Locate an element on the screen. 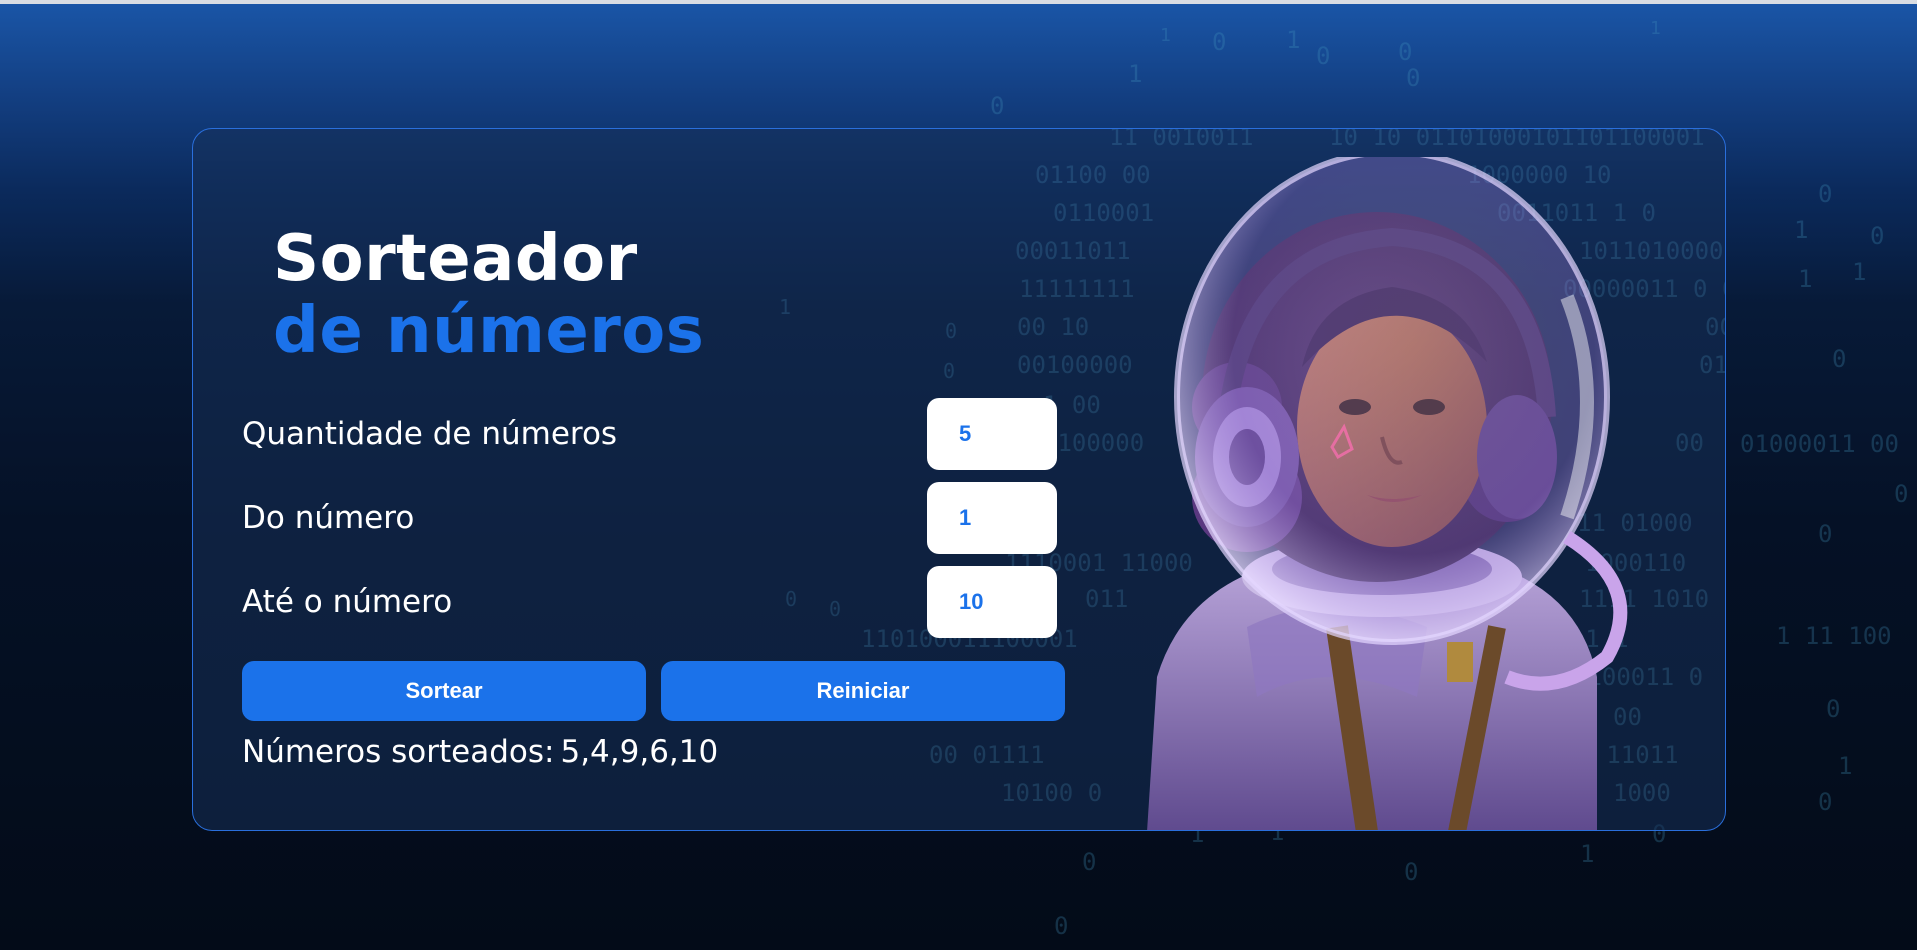  quantity-row: Quantidade de números is located at coordinates (649, 434).